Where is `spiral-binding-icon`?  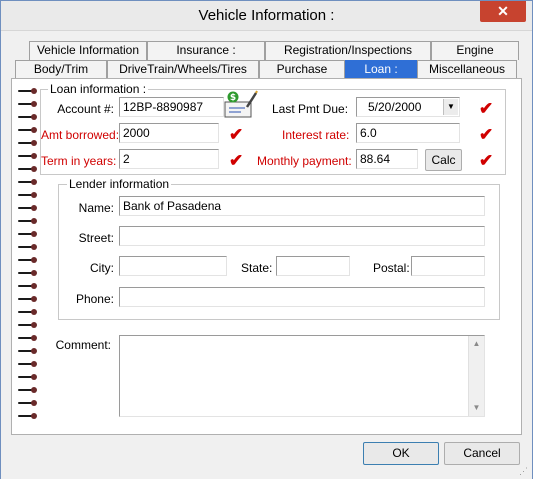 spiral-binding-icon is located at coordinates (28, 262).